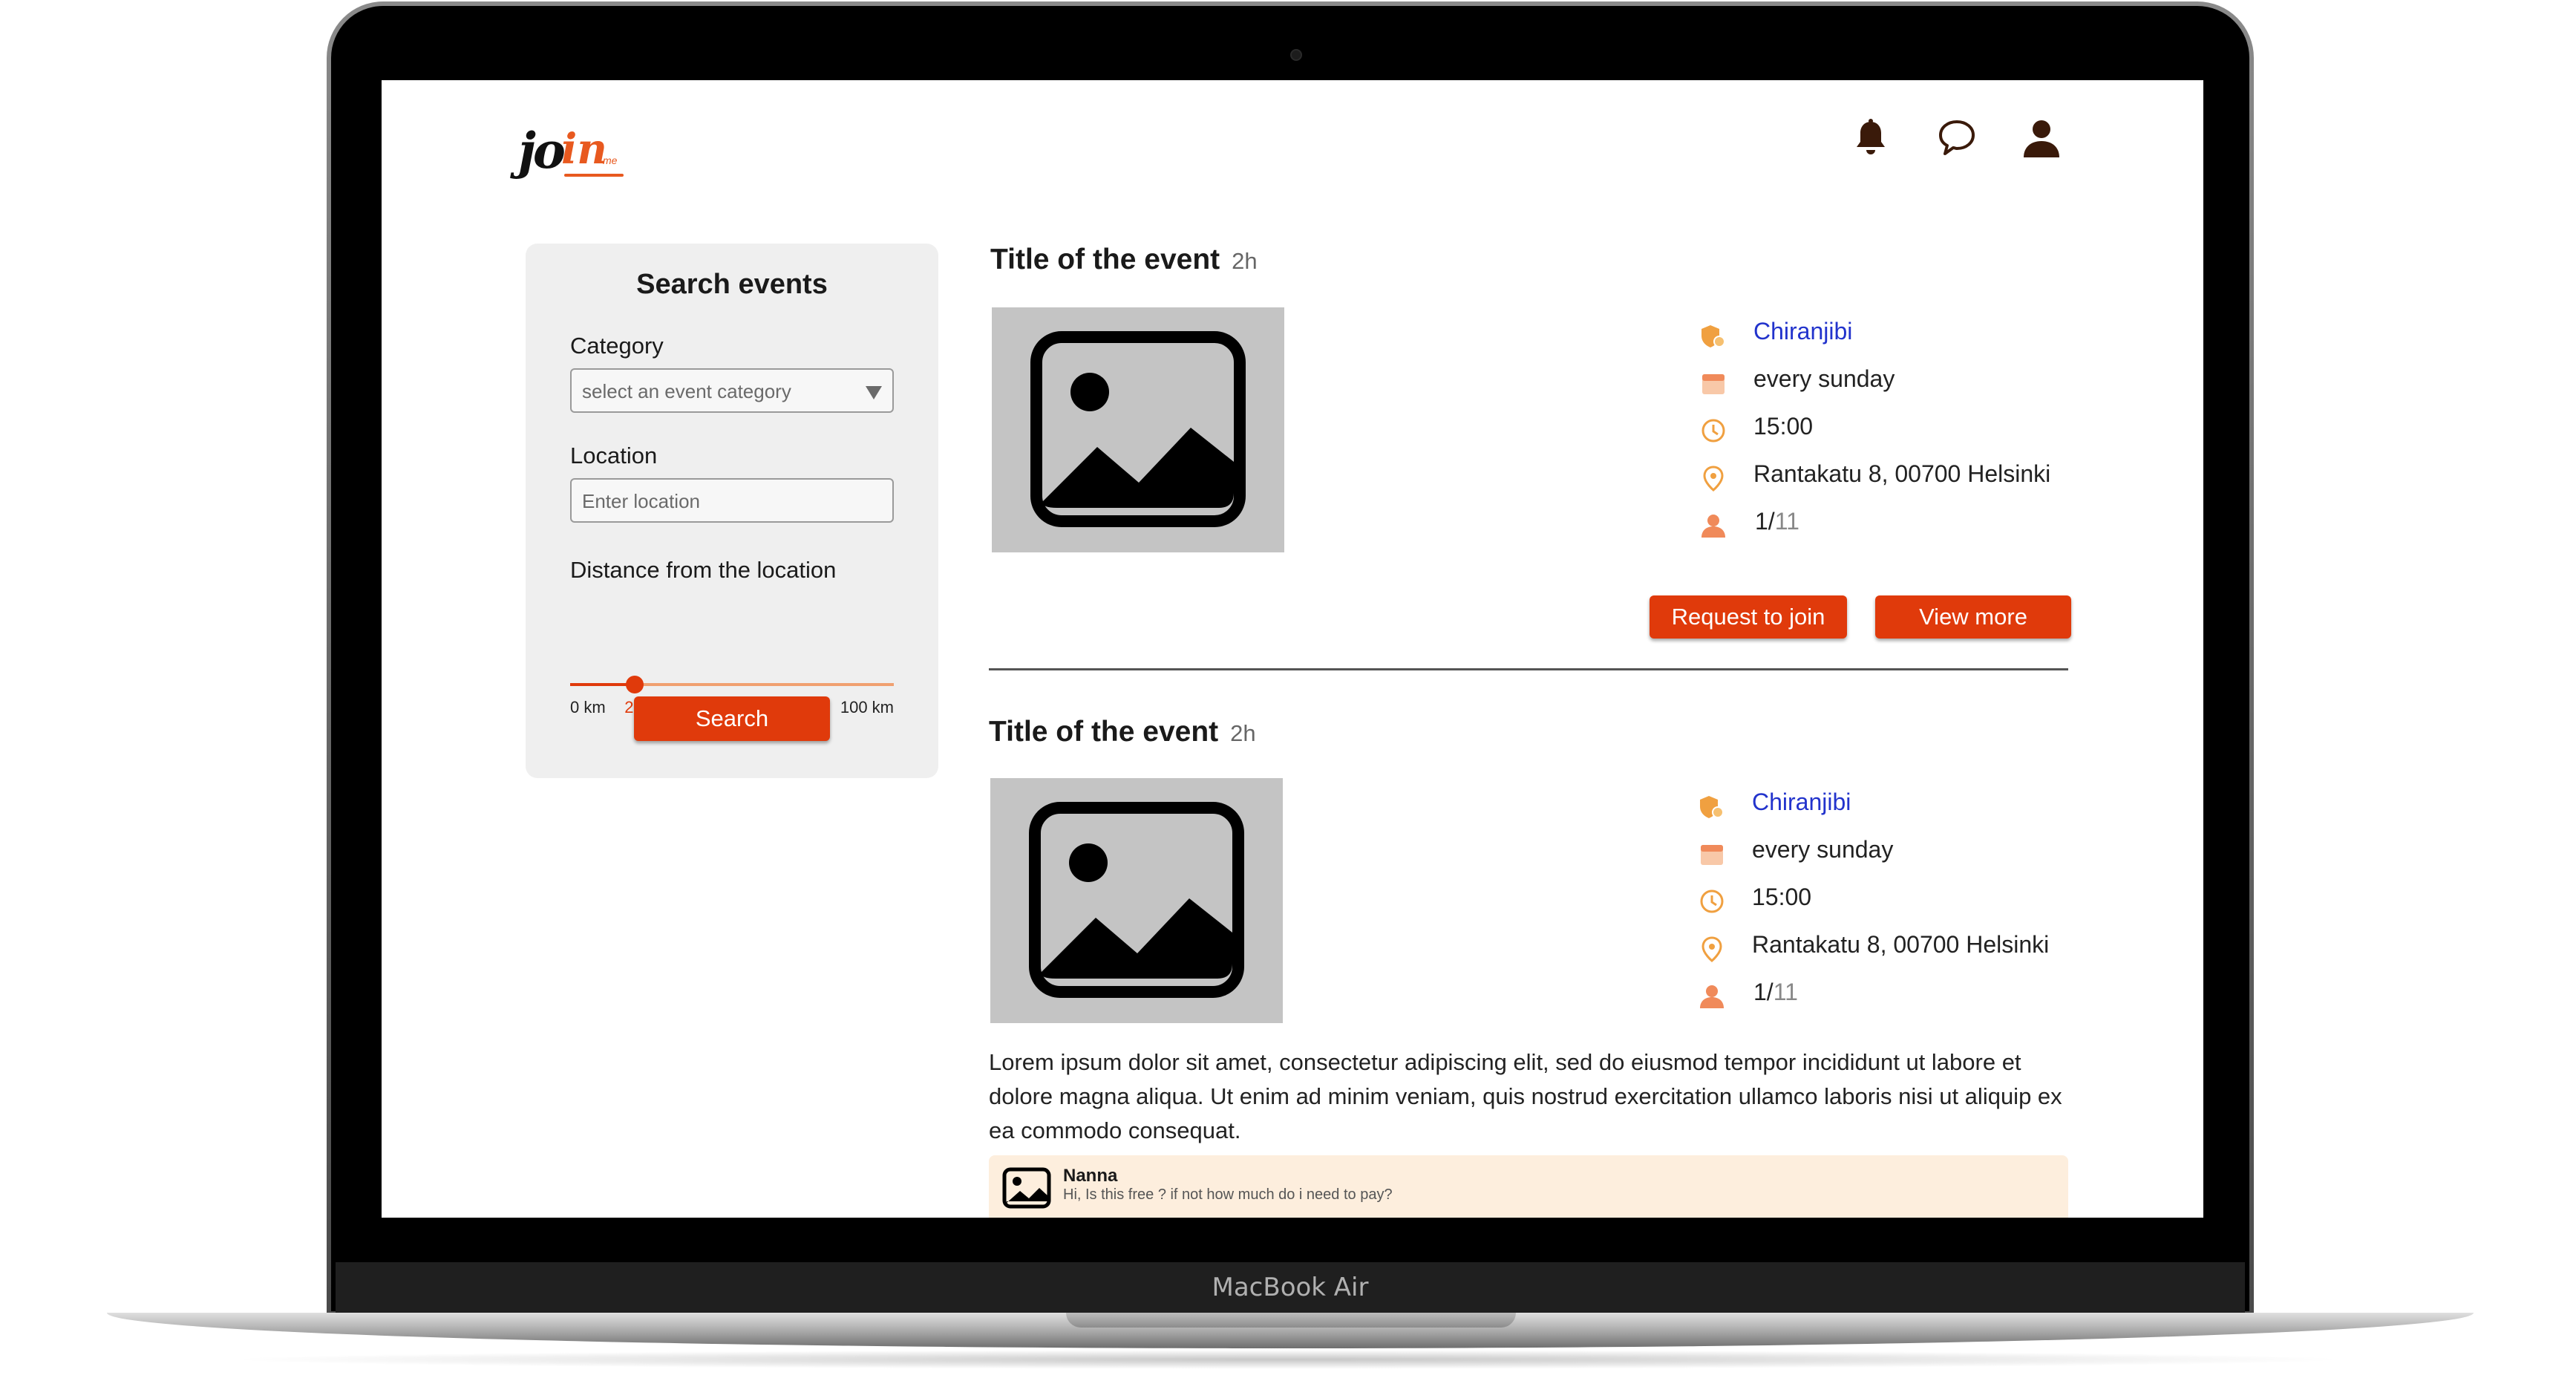 The width and height of the screenshot is (2576, 1381). What do you see at coordinates (1957, 138) in the screenshot?
I see `chat-bubble-icon` at bounding box center [1957, 138].